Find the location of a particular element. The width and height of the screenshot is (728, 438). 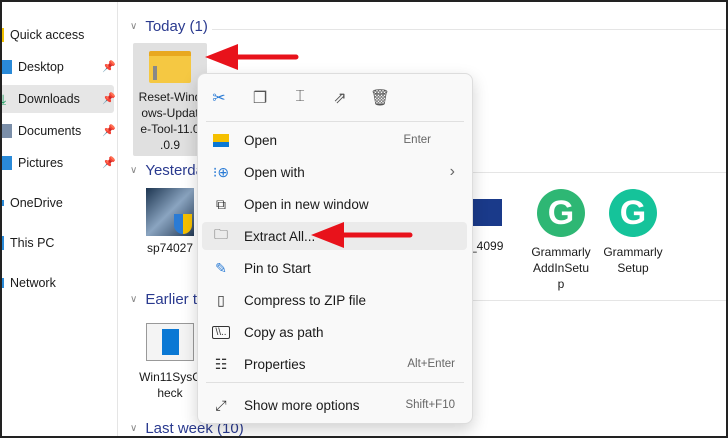

annotation-arrows is located at coordinates (309, 146).